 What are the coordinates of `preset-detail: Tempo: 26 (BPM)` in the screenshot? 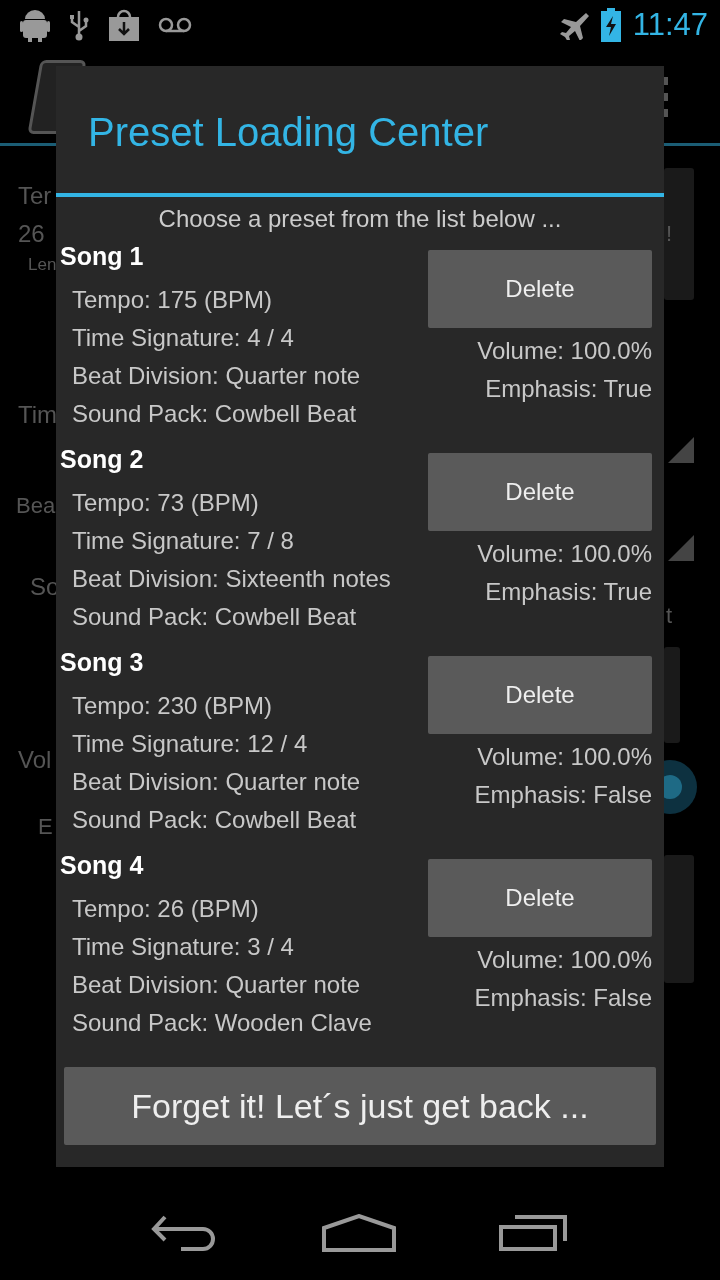 It's located at (165, 909).